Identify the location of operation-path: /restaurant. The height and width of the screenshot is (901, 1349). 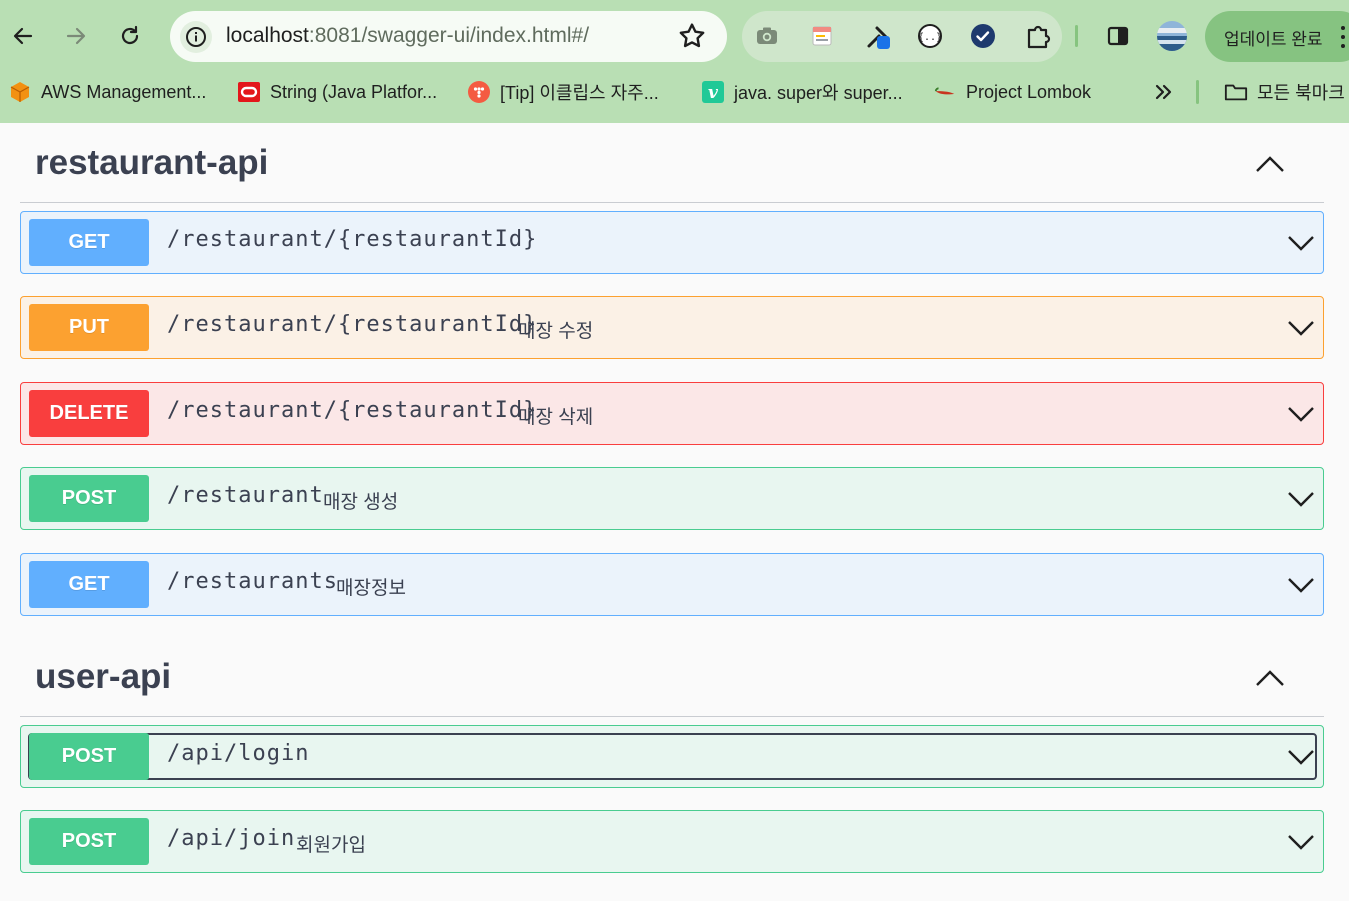
(245, 495).